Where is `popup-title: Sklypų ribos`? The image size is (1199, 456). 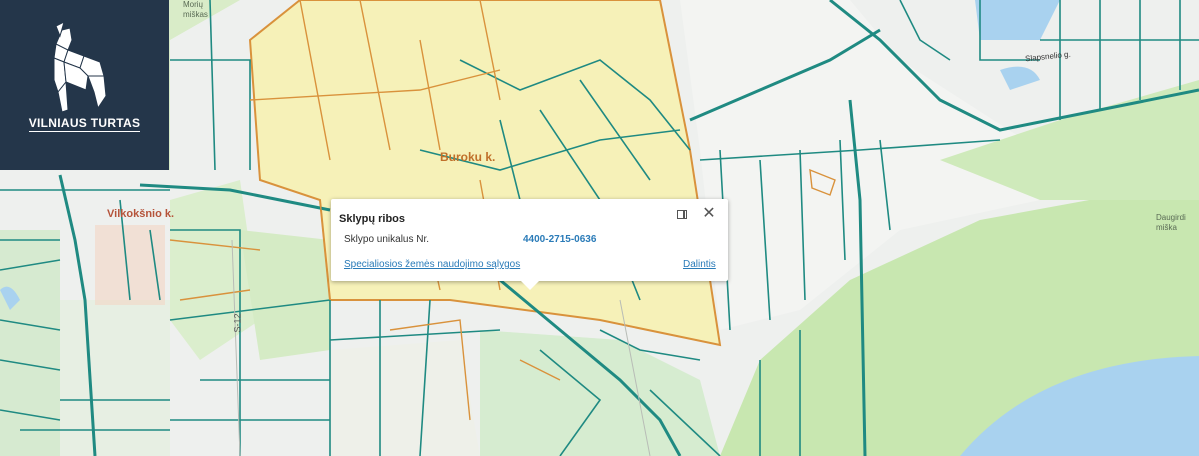
popup-title: Sklypų ribos is located at coordinates (372, 219).